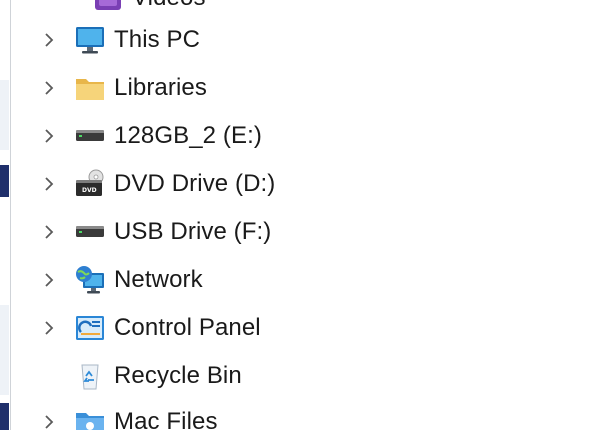 Image resolution: width=598 pixels, height=430 pixels. What do you see at coordinates (316, 184) in the screenshot?
I see `tree-item-dvd-drive: DVD DVD Drive (D:)` at bounding box center [316, 184].